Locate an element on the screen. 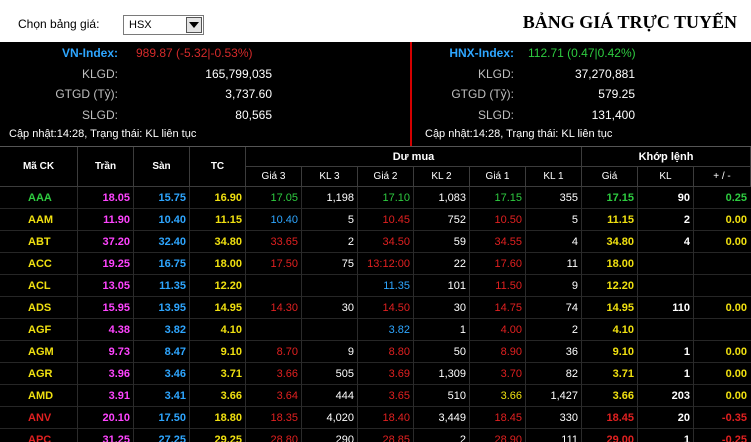 The width and height of the screenshot is (751, 442). col-header-price: Giá is located at coordinates (610, 177).